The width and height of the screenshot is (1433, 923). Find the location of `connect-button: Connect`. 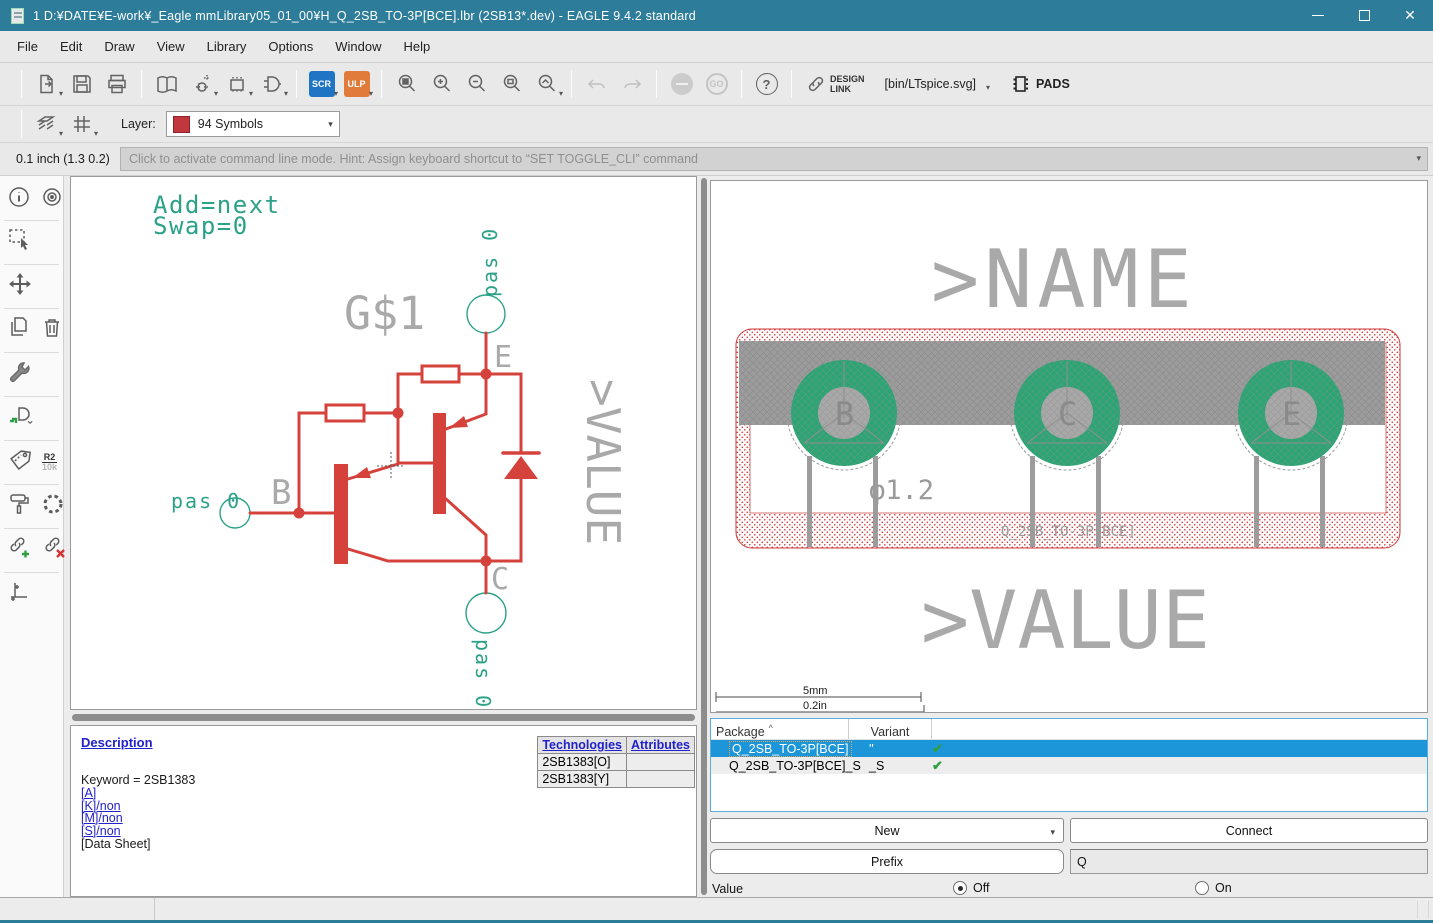

connect-button: Connect is located at coordinates (1249, 830).